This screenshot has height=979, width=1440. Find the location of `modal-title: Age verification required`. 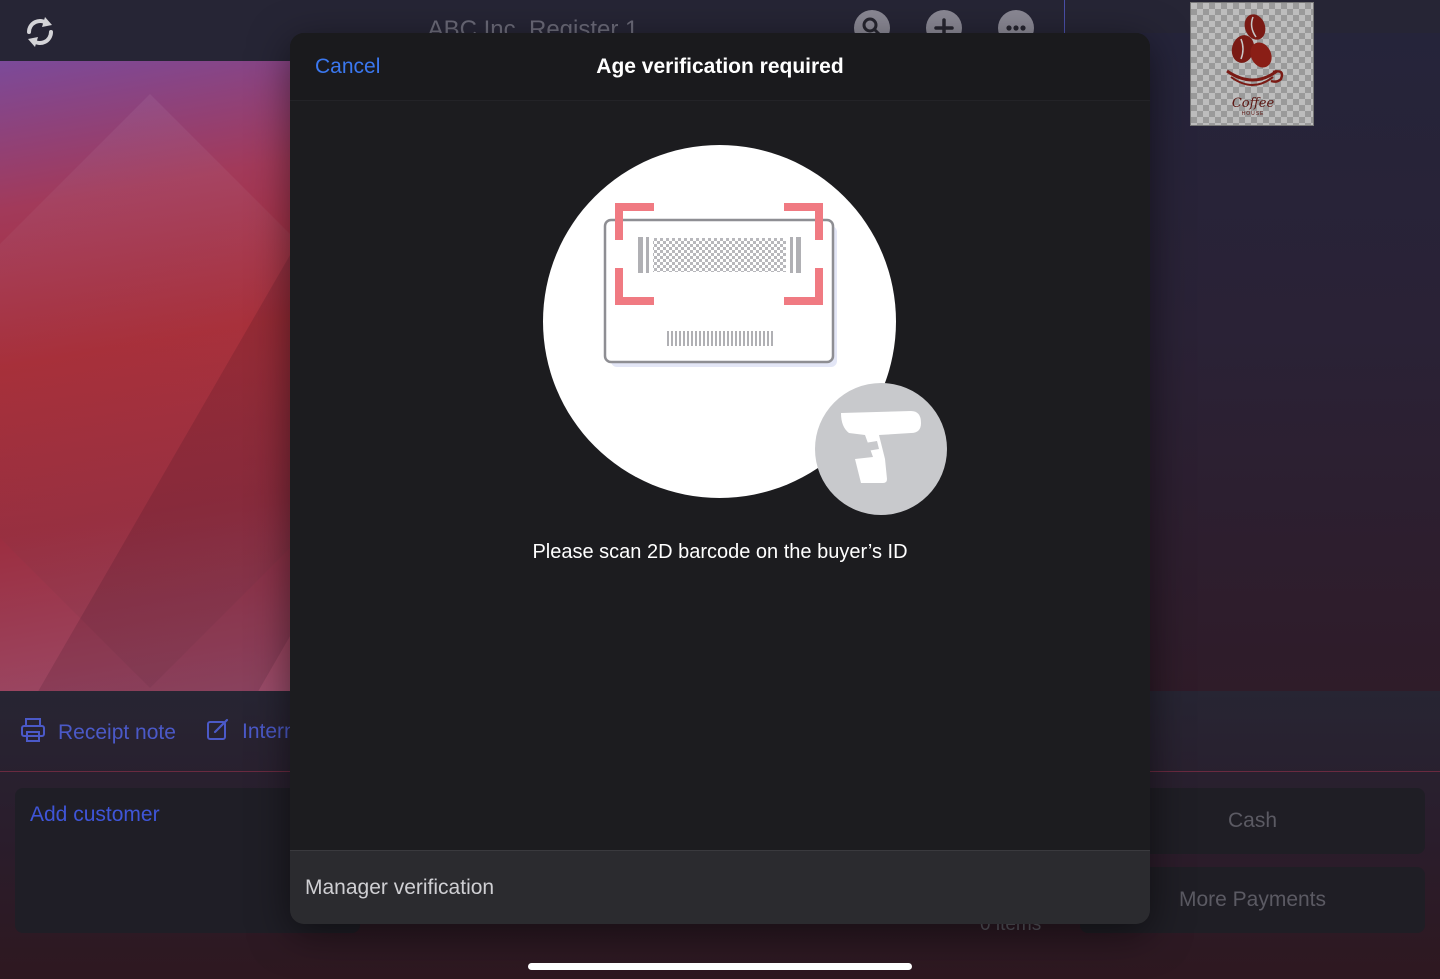

modal-title: Age verification required is located at coordinates (720, 66).